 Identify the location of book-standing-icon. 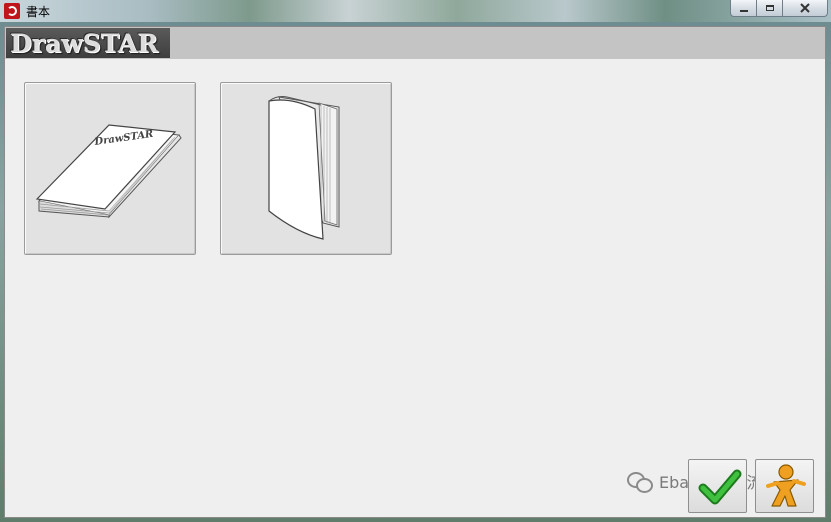
(304, 168).